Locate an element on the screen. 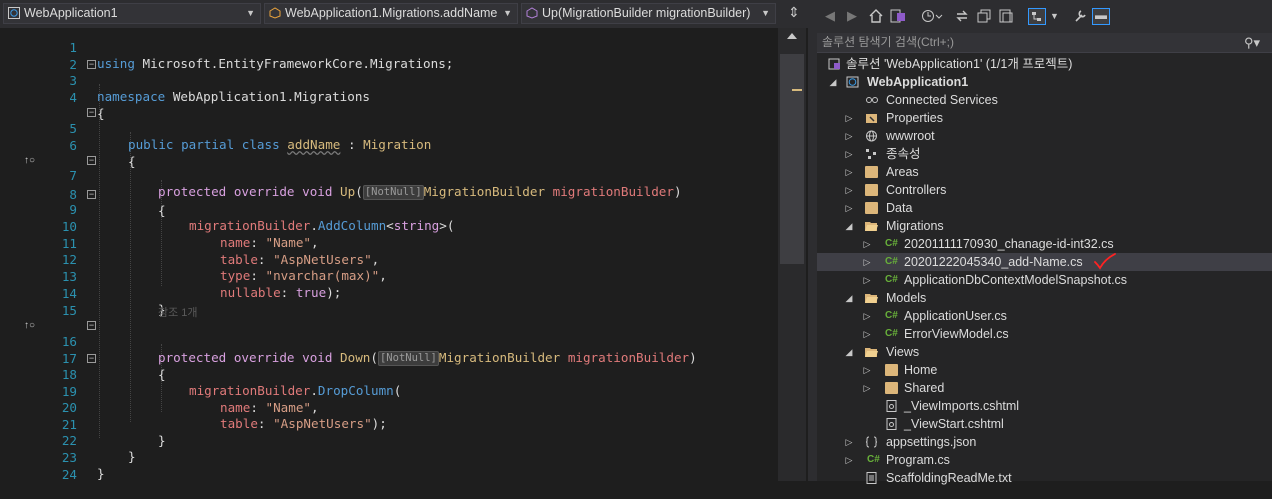  method-icon is located at coordinates (532, 13).